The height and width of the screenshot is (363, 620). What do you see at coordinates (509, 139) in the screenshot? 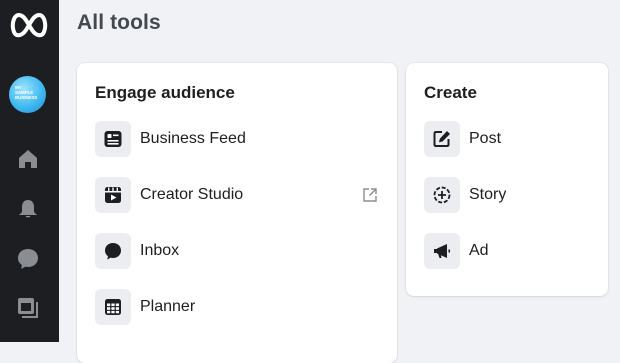
I see `tool-post: Post` at bounding box center [509, 139].